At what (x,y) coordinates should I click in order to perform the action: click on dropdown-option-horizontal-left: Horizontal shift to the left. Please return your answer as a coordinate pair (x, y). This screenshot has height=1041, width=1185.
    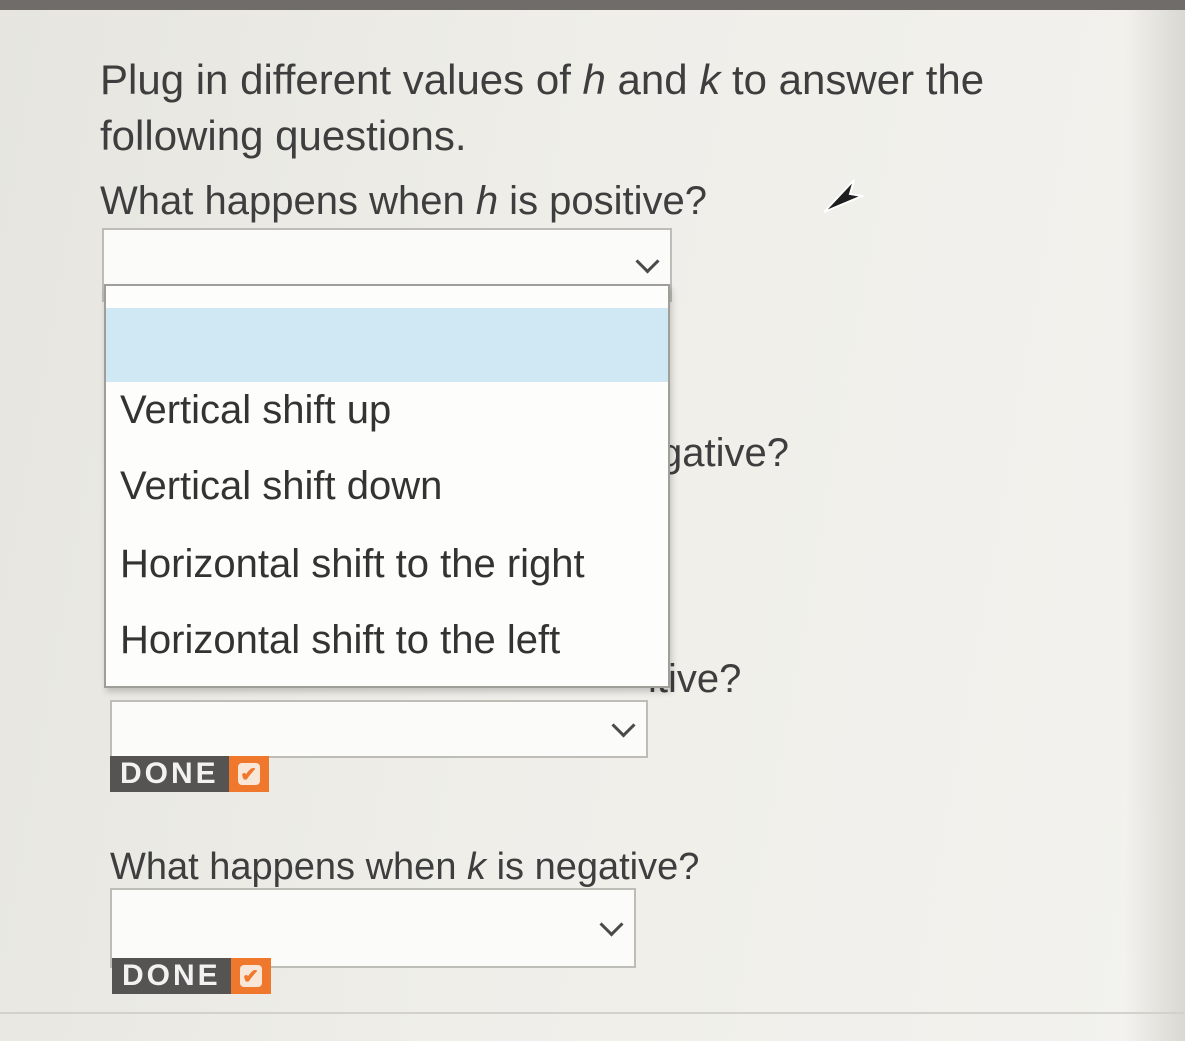
    Looking at the image, I should click on (340, 640).